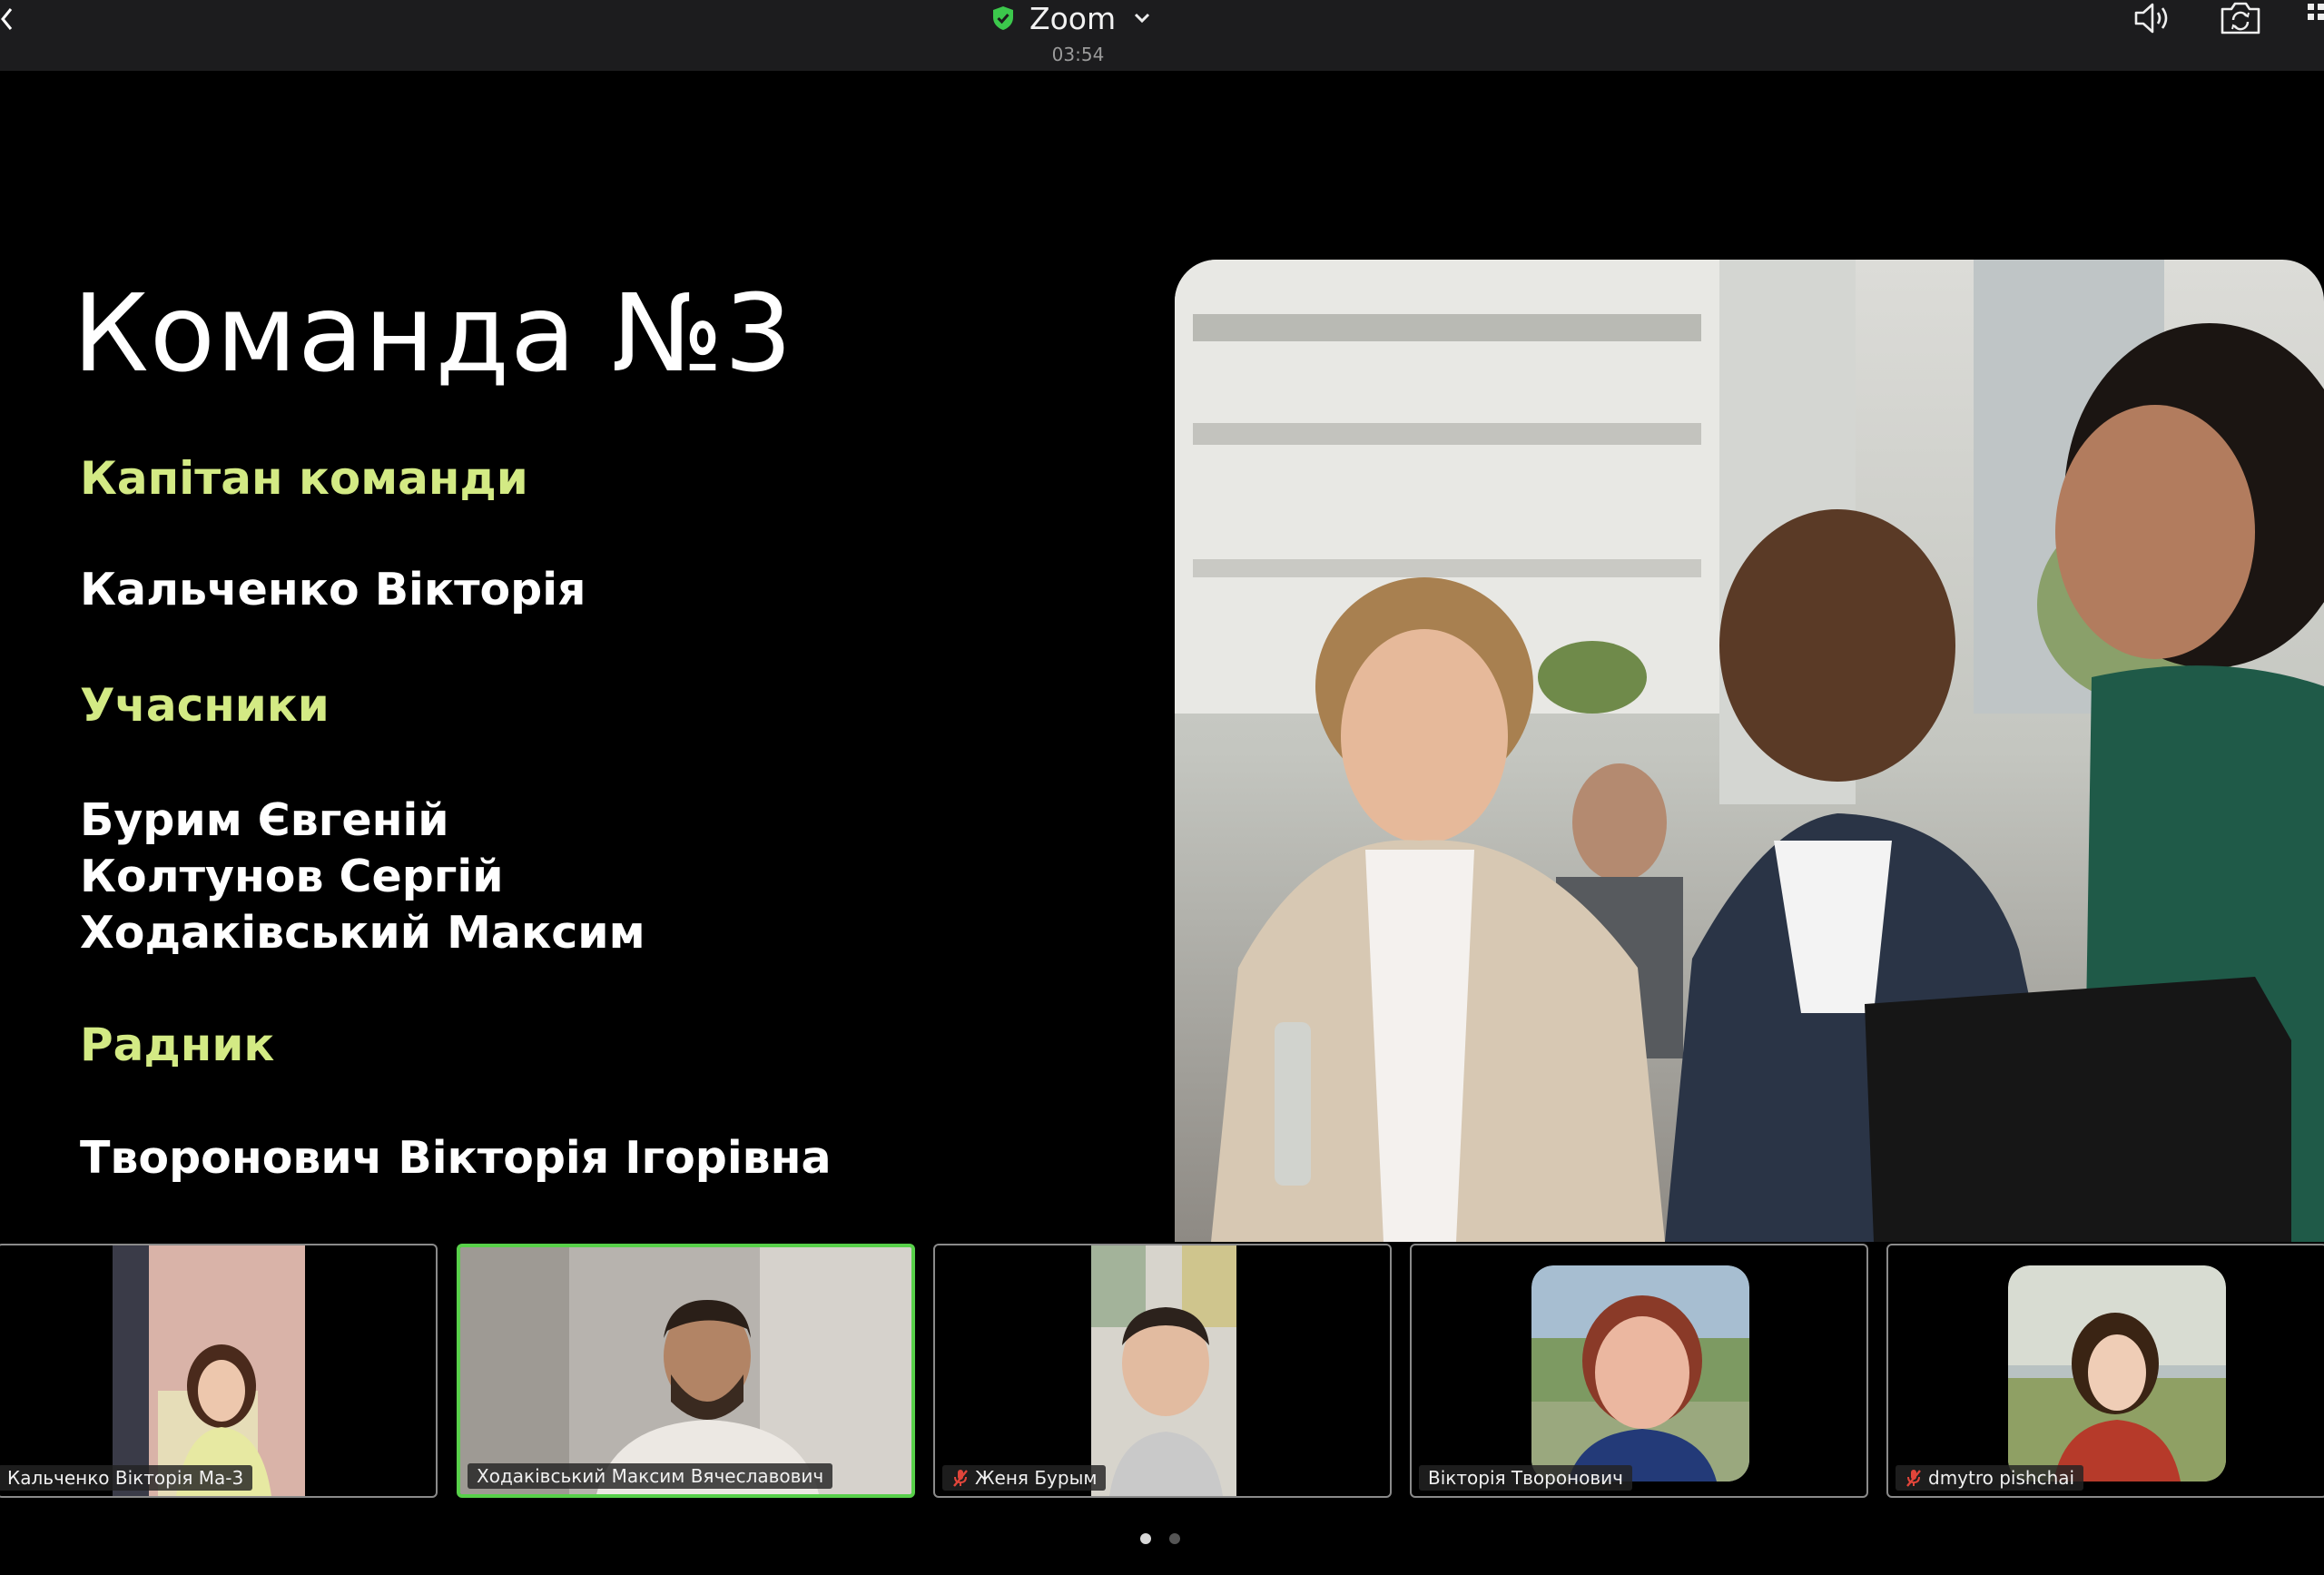  I want to click on captain-heading: Капітан команди, so click(304, 478).